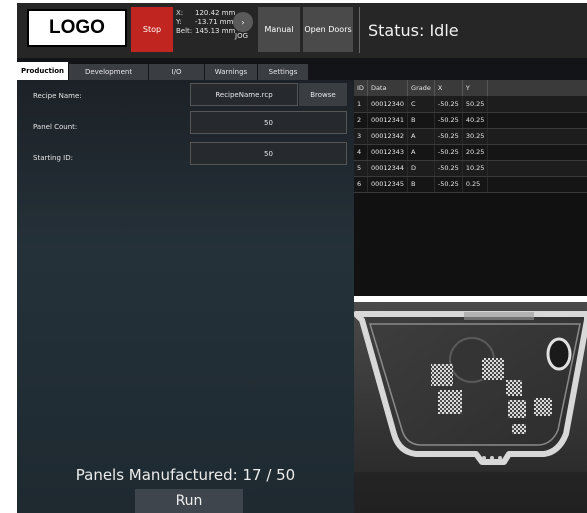 The width and height of the screenshot is (587, 513). I want to click on panel-count-field: 50, so click(268, 122).